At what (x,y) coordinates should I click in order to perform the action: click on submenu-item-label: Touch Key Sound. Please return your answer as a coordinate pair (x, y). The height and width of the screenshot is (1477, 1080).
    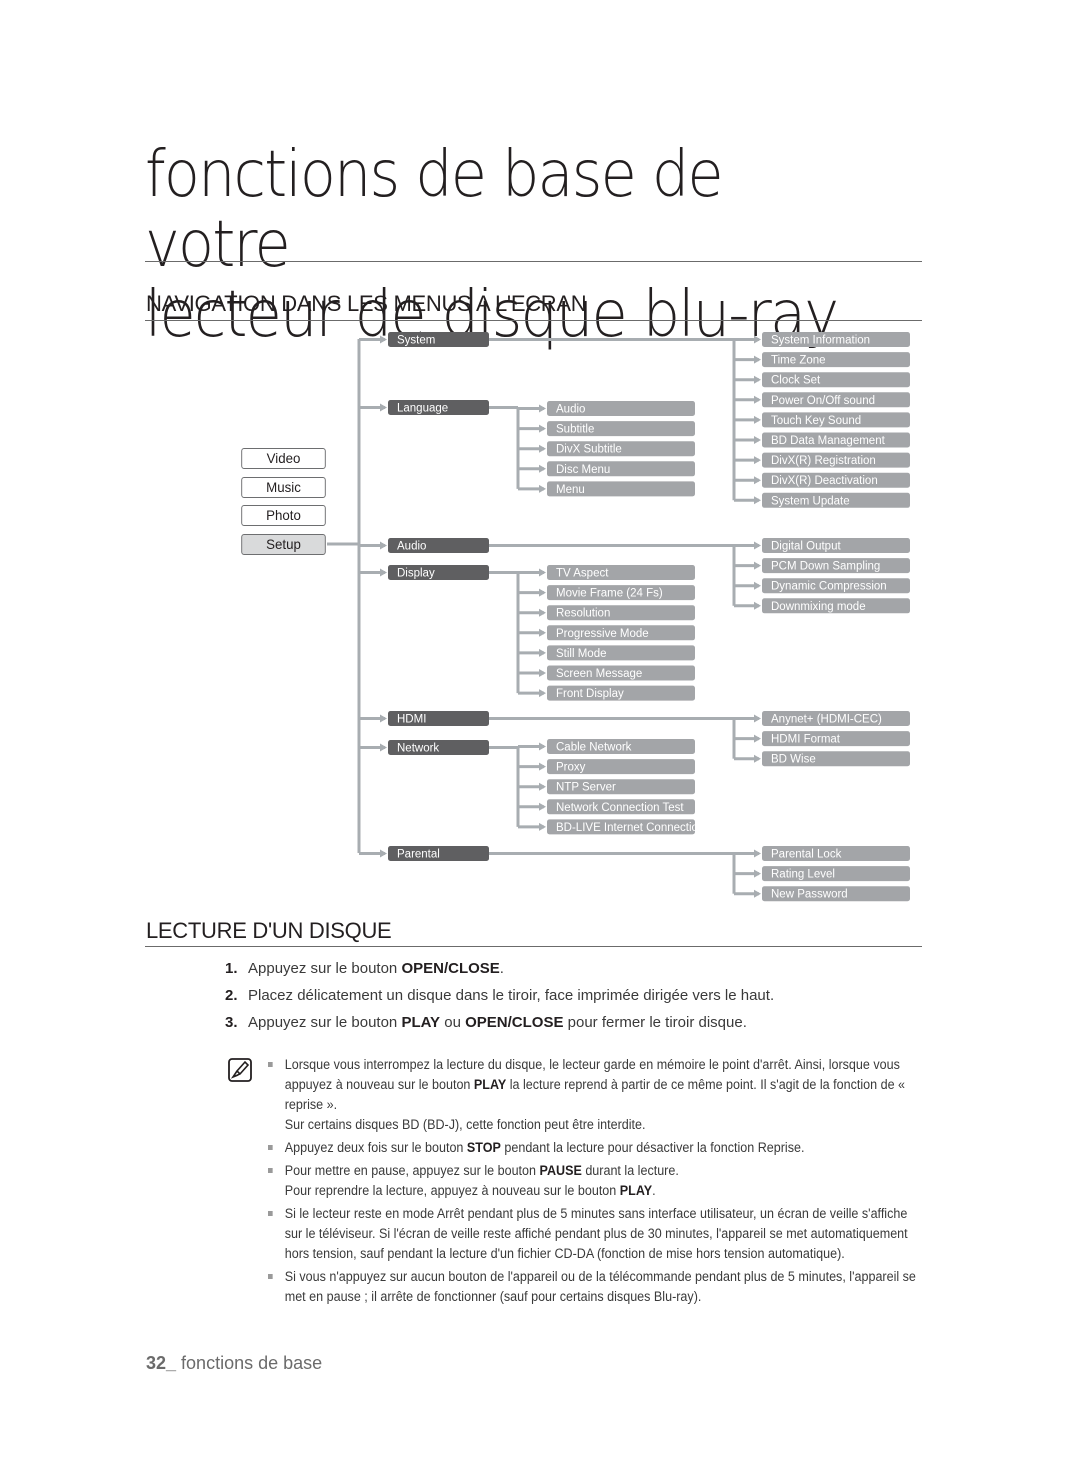
    Looking at the image, I should click on (816, 421).